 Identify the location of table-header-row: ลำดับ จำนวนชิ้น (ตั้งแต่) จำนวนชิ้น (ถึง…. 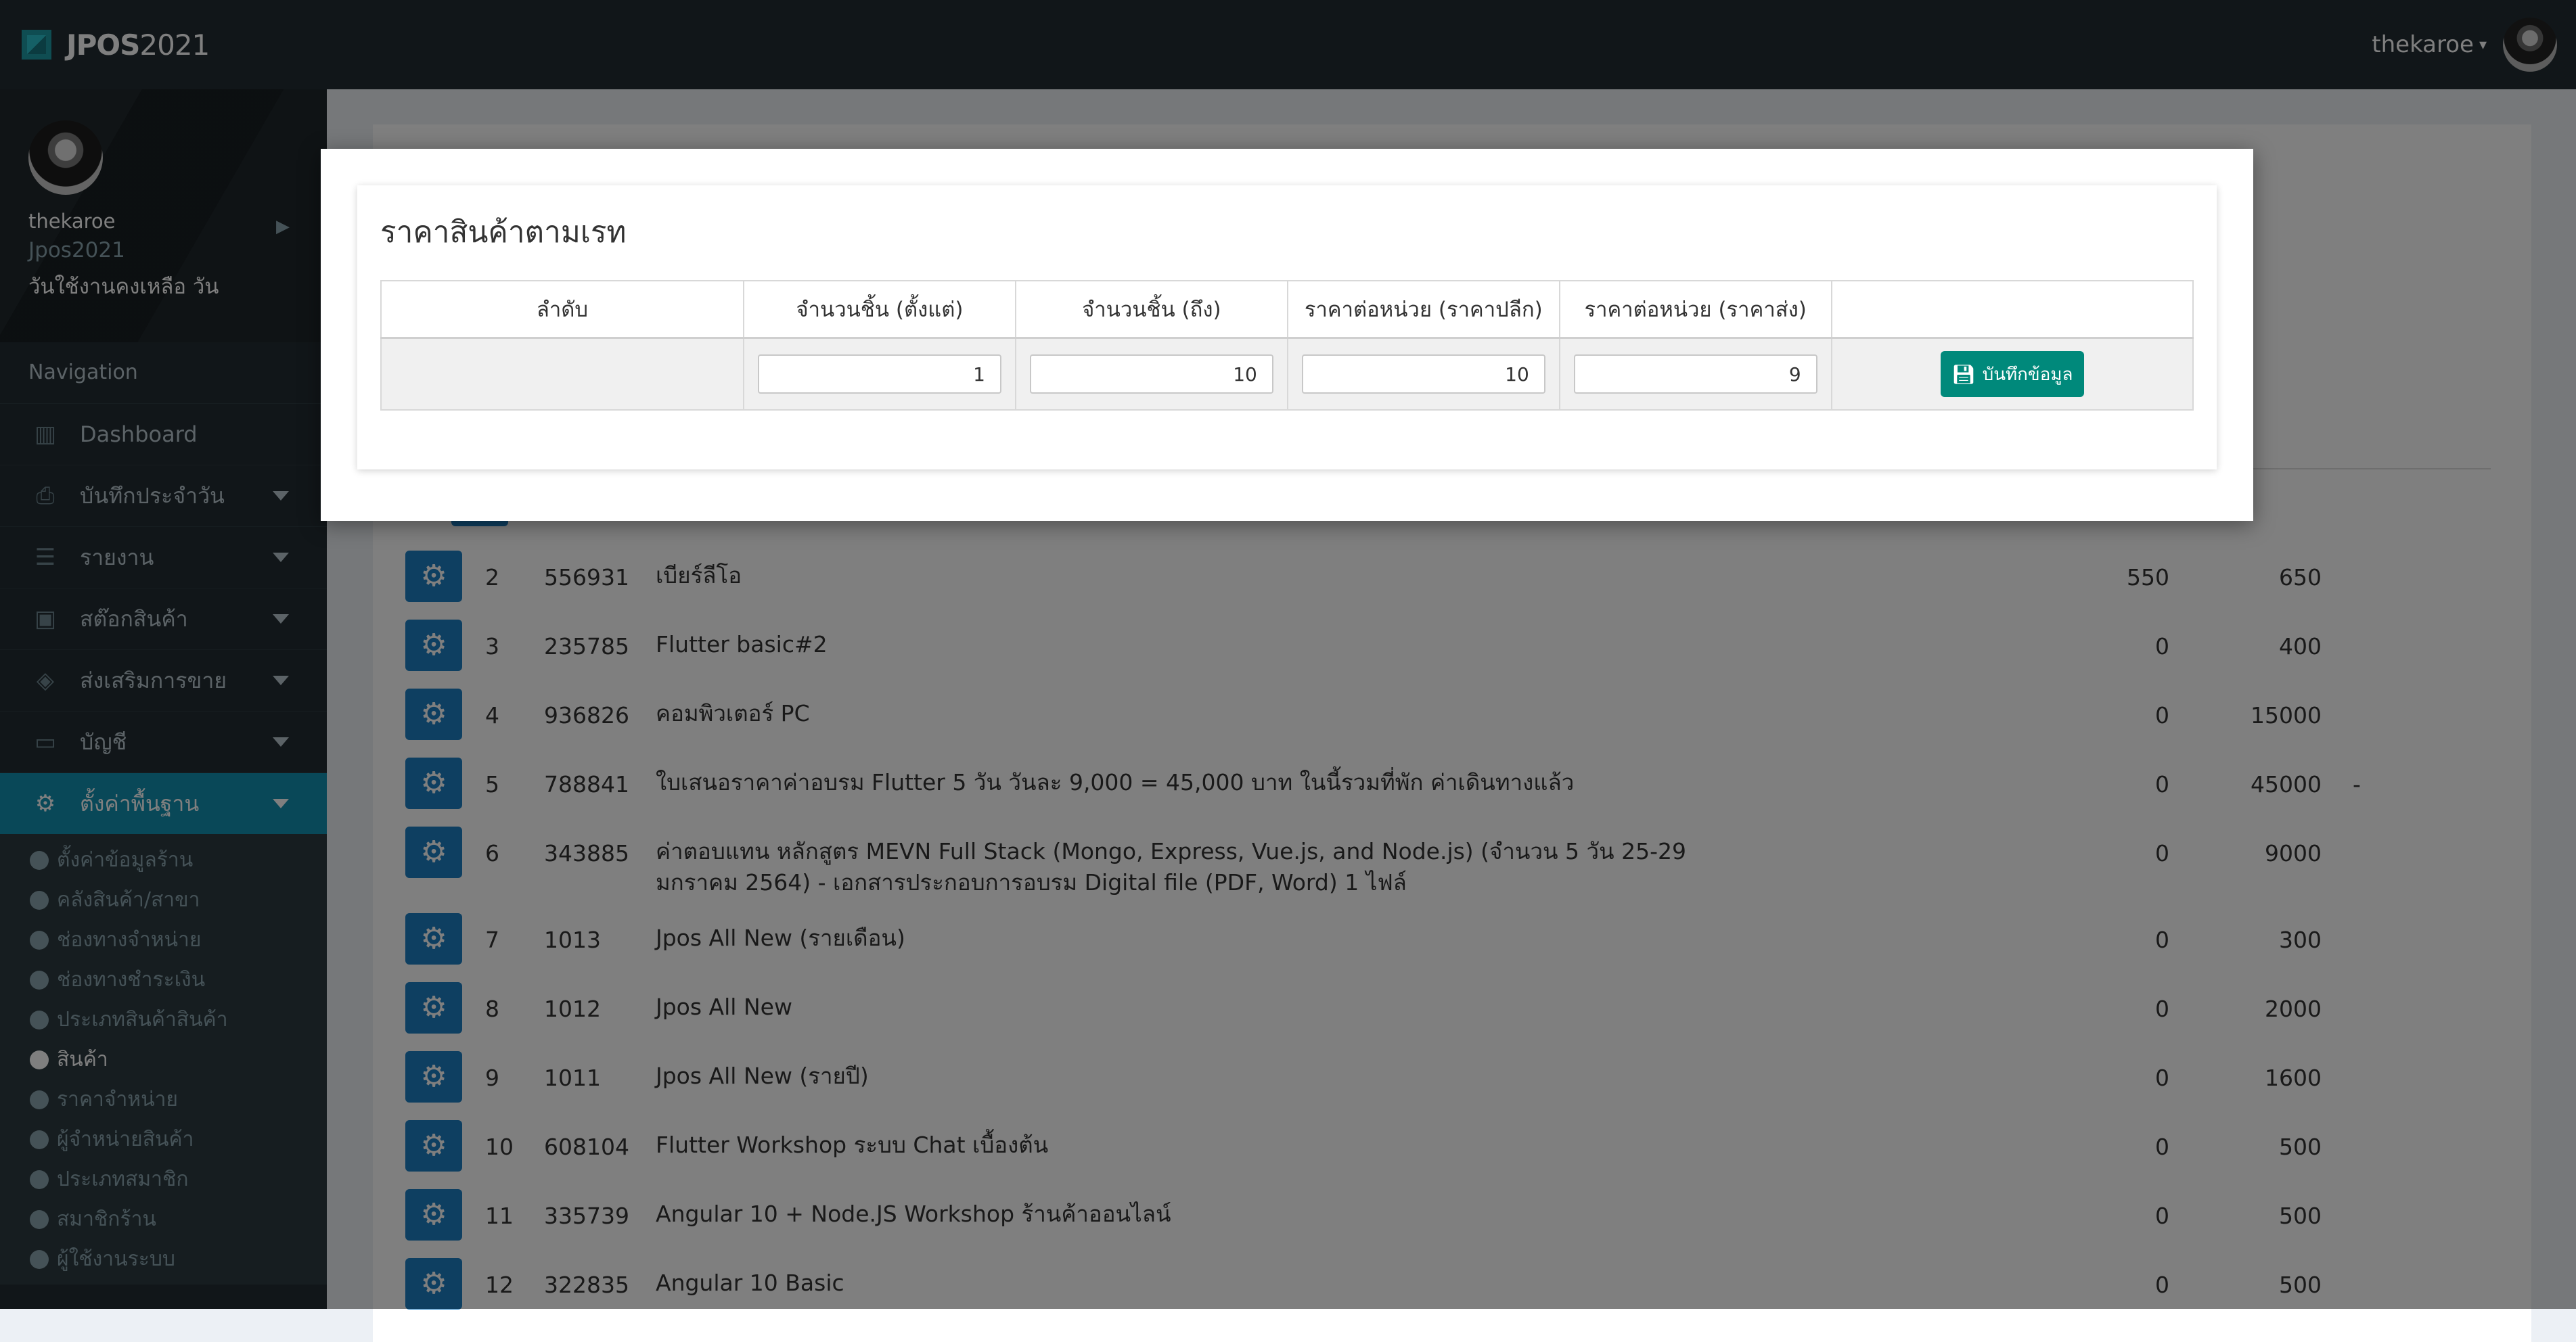
(1287, 309).